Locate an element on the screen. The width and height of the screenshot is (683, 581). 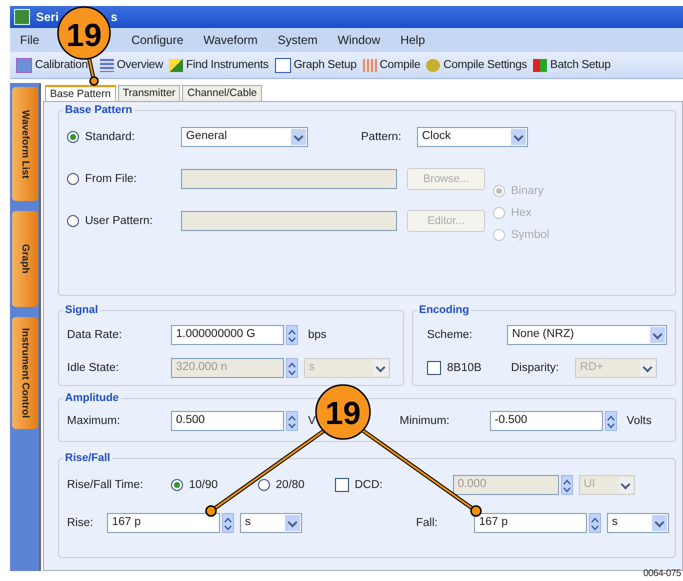
group-title: Encoding is located at coordinates (444, 310).